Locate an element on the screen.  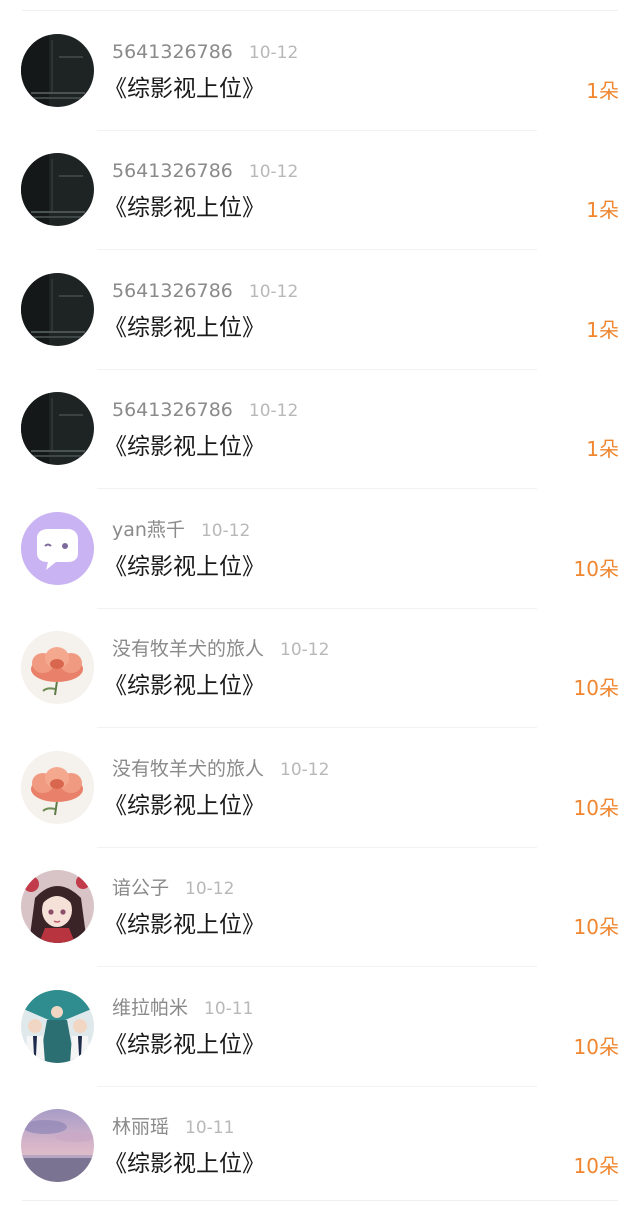
item-meta: 维拉帕米 10-11 is located at coordinates (182, 1008).